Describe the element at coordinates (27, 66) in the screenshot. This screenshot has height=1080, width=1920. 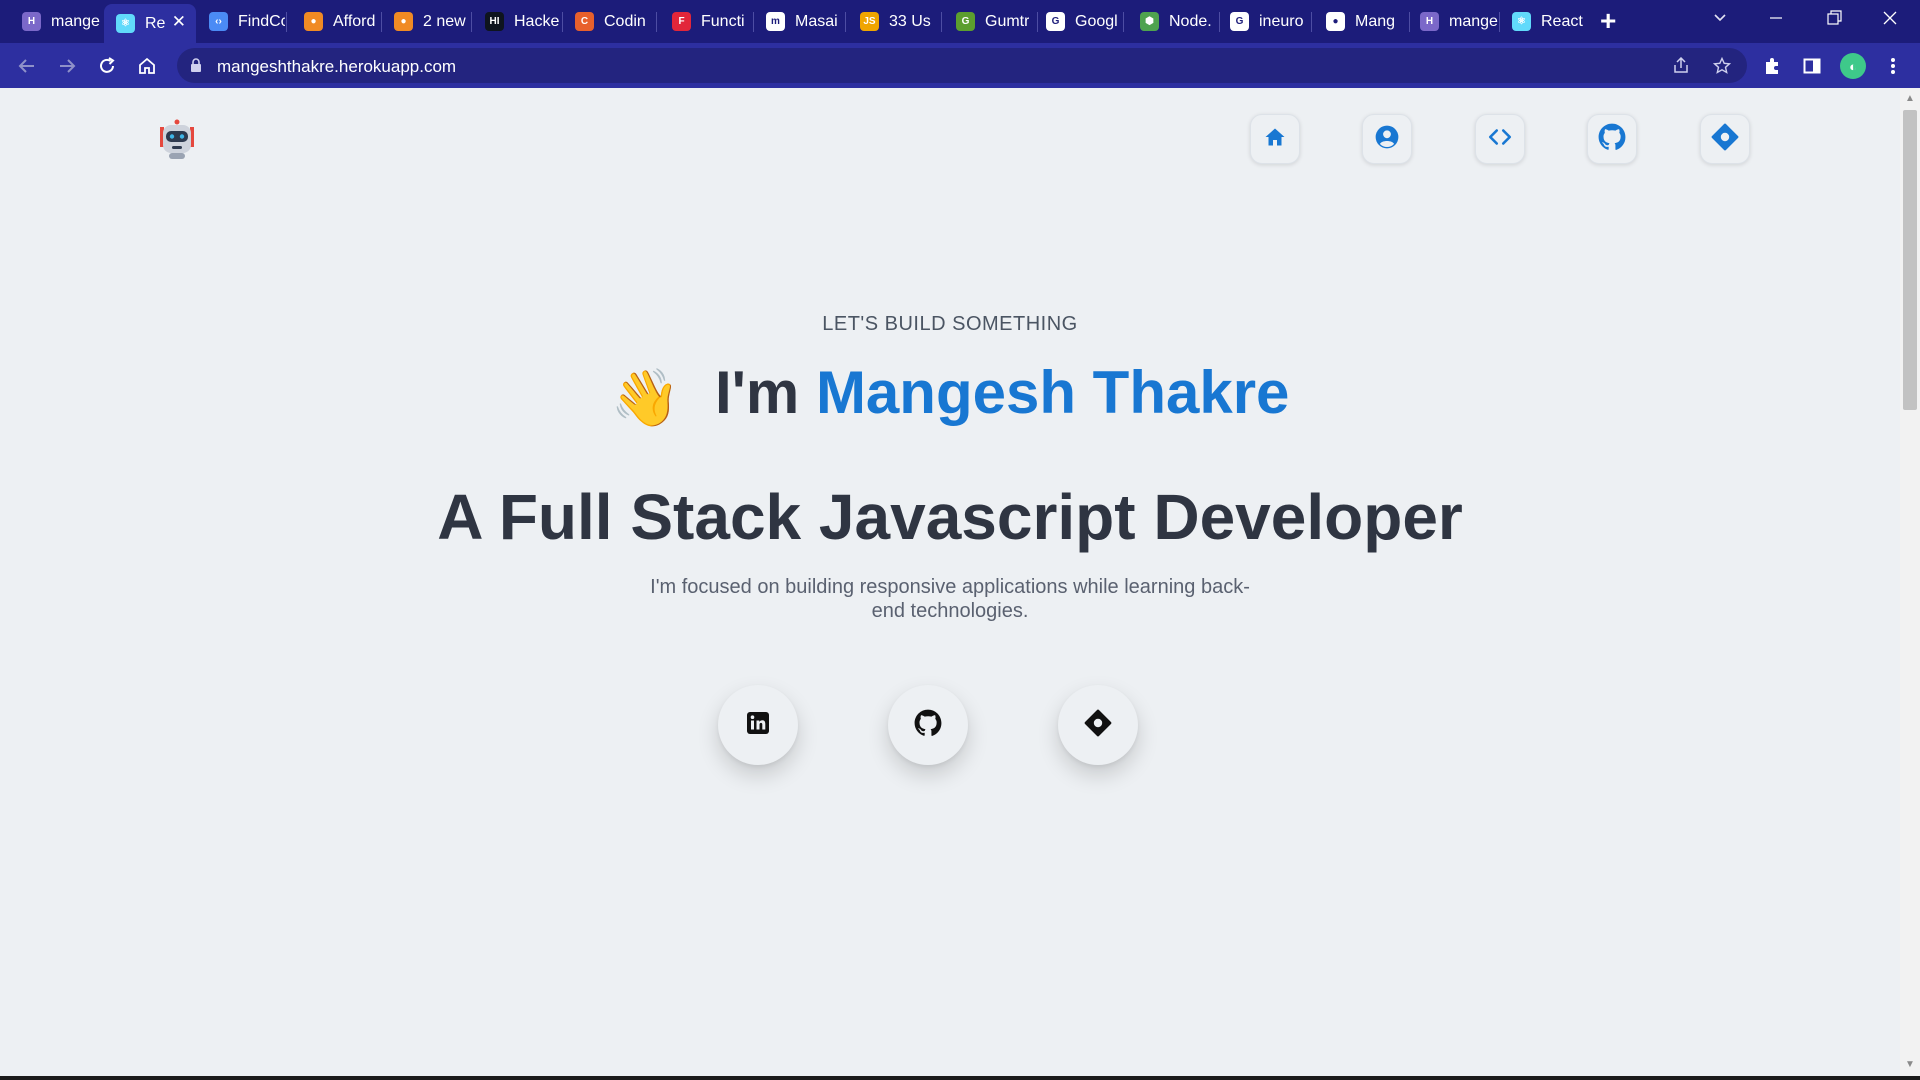
I see `back-button` at that location.